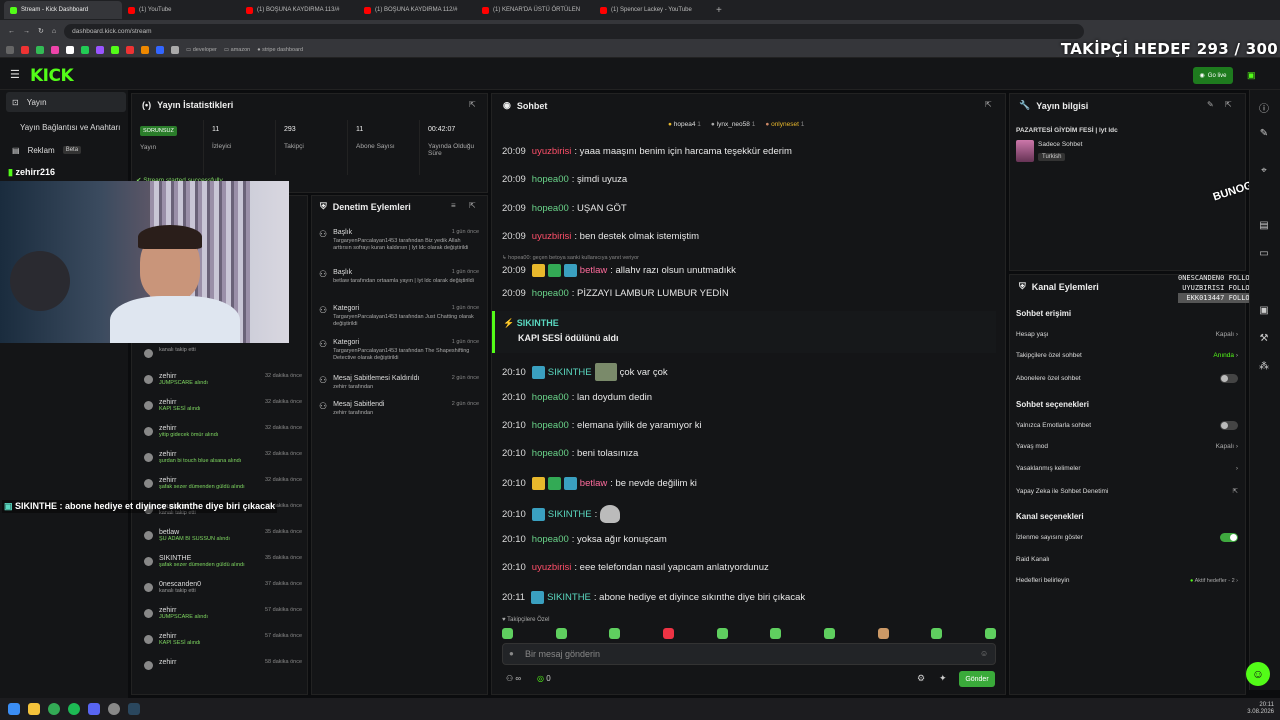  I want to click on banned-words-setting: Yasaklanmış kelimeler ›, so click(1127, 468).